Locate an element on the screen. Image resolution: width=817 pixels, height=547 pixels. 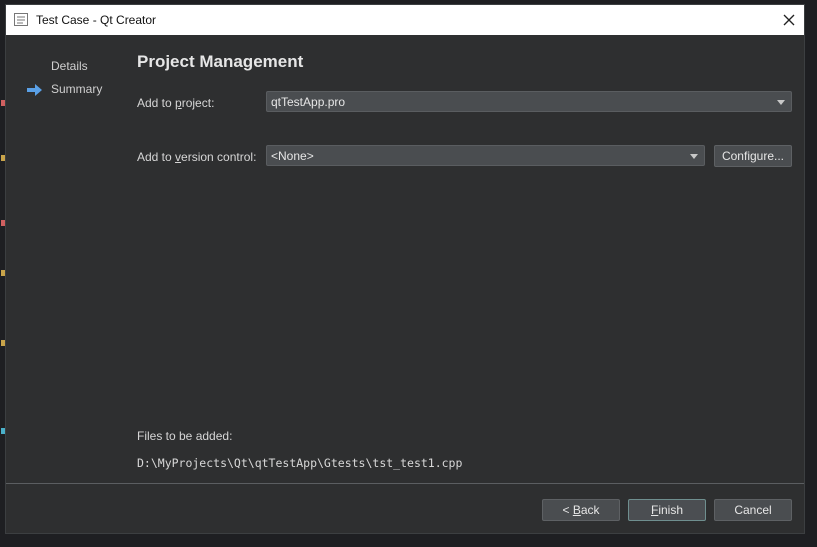
title-bar: Test Case - Qt Creator is located at coordinates (405, 20).